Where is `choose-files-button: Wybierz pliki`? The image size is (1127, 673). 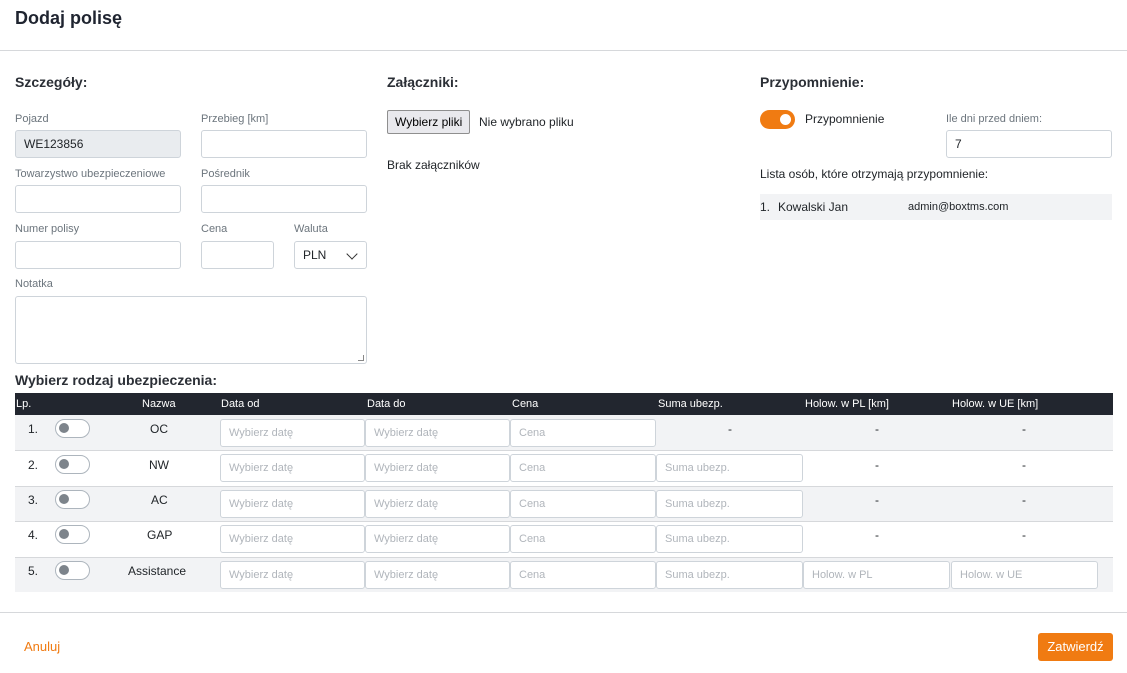 choose-files-button: Wybierz pliki is located at coordinates (429, 122).